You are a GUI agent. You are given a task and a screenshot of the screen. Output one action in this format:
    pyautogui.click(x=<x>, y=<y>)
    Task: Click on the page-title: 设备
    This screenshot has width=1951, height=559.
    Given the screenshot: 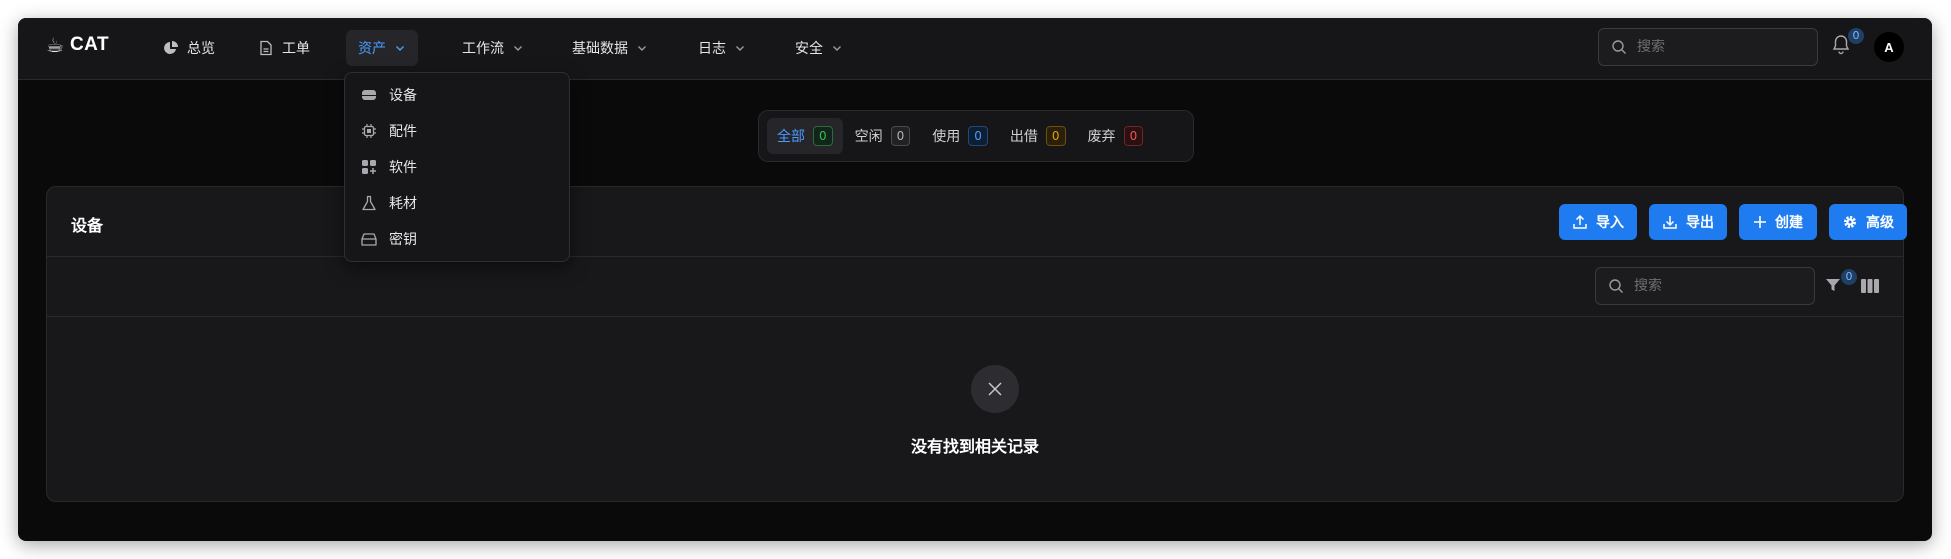 What is the action you would take?
    pyautogui.click(x=87, y=225)
    